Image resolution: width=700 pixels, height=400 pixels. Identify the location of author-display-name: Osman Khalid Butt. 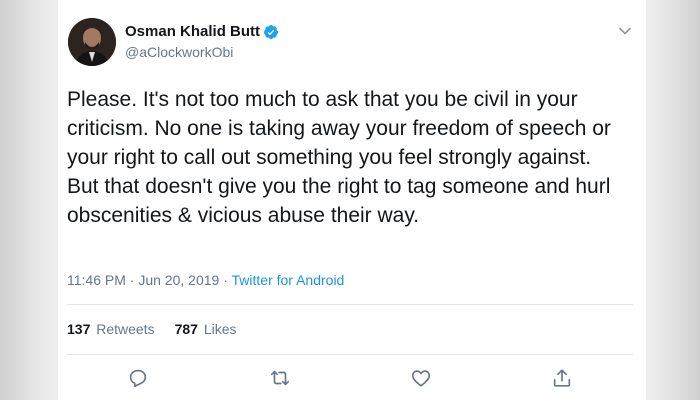
(192, 31).